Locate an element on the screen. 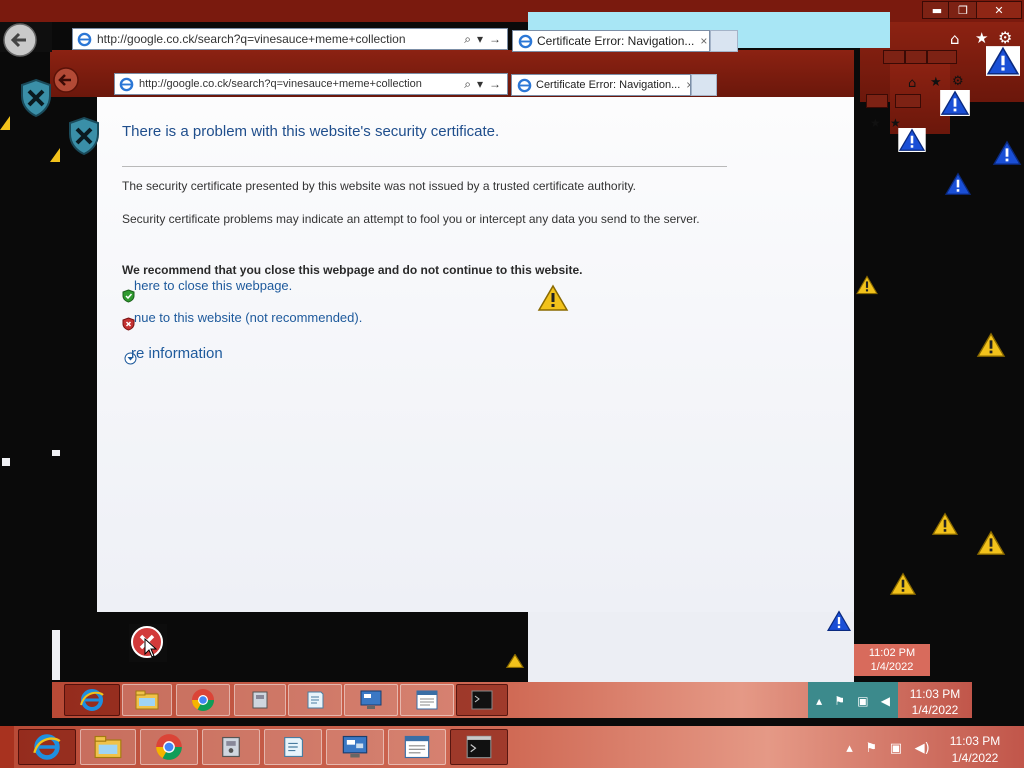  home-icon: ⌂ is located at coordinates (955, 39).